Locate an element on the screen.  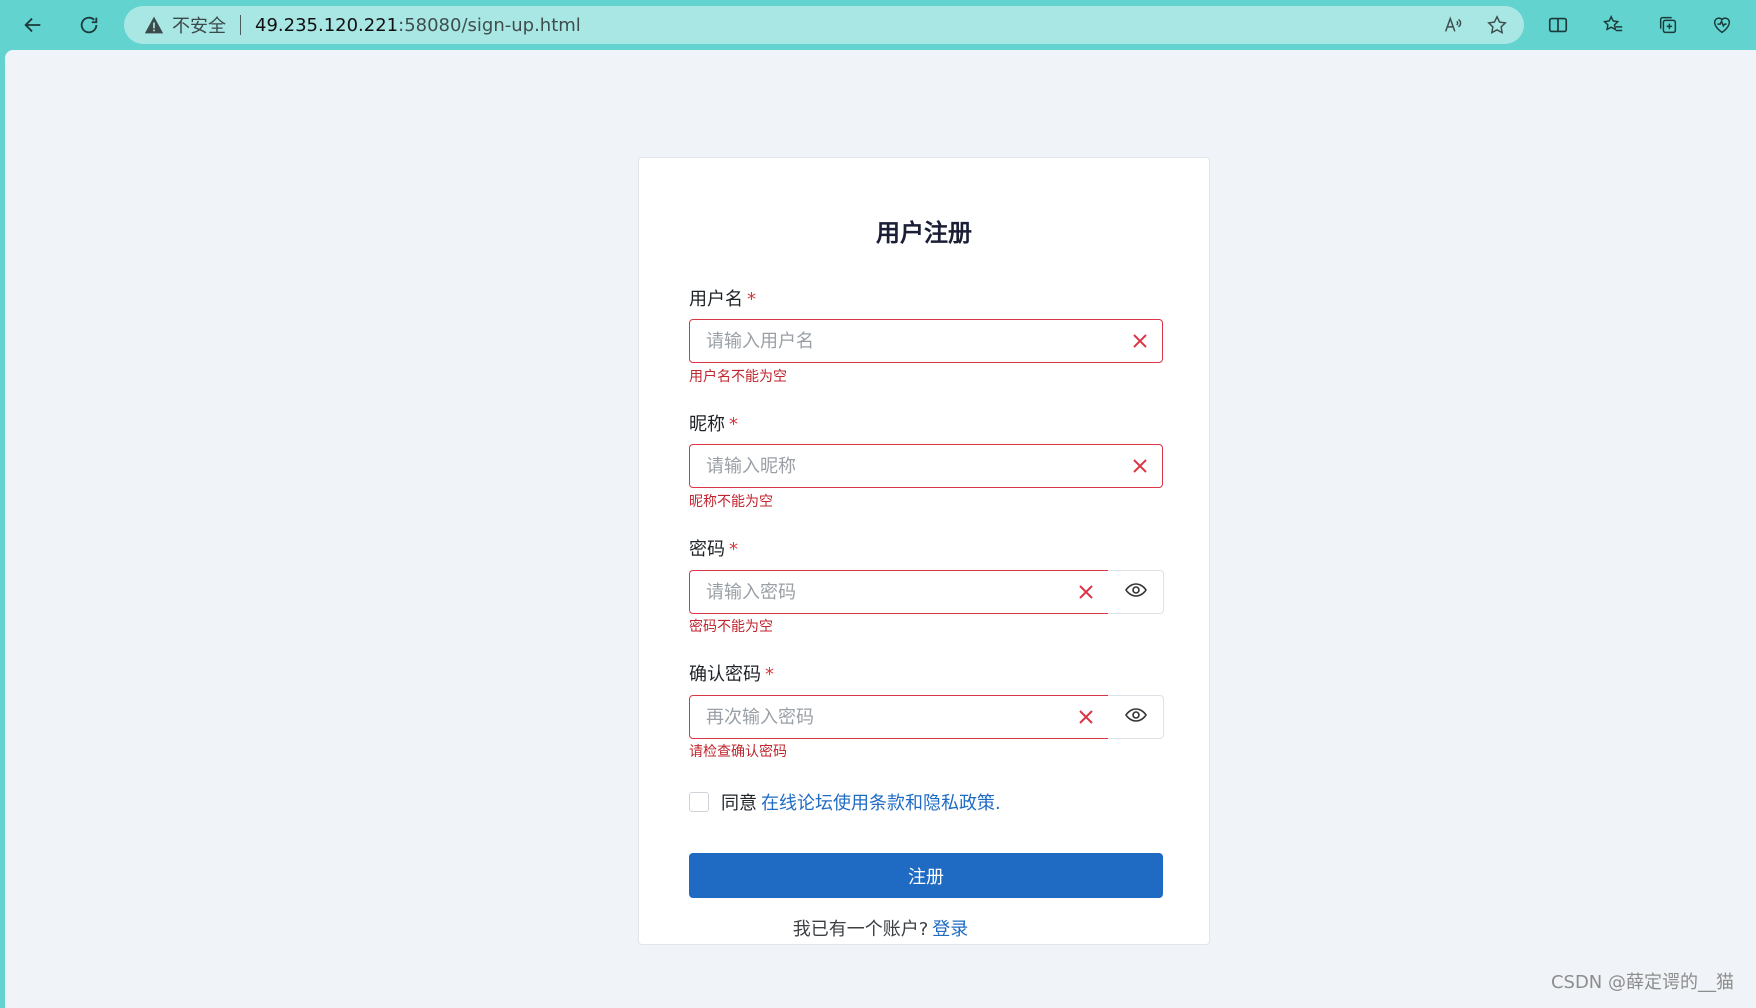
url-host: 49.235.120.221 is located at coordinates (327, 25).